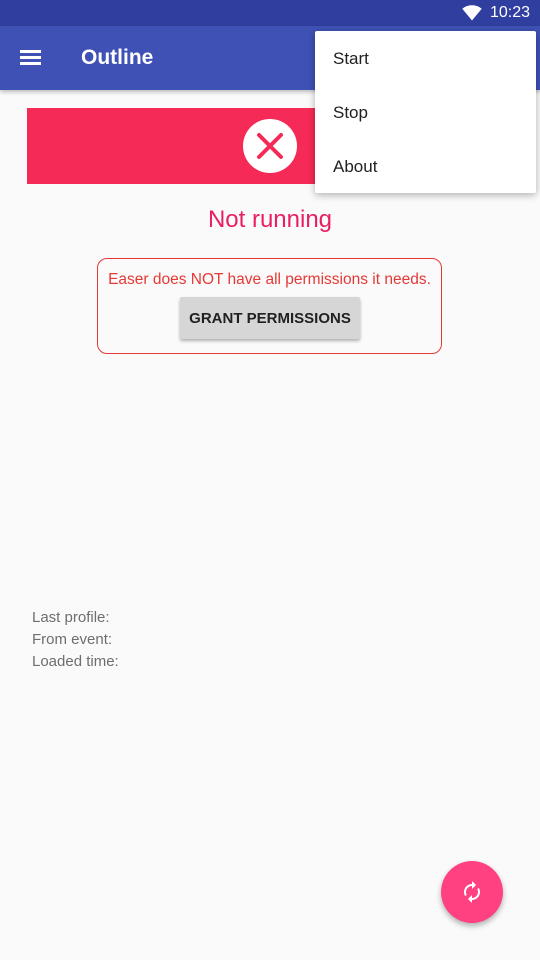  Describe the element at coordinates (117, 57) in the screenshot. I see `page-title: Outline` at that location.